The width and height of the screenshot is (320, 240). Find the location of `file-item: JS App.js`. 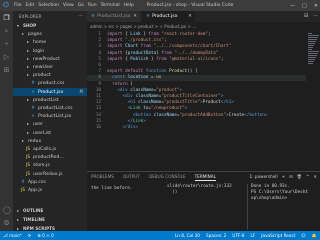

file-item: JS App.js is located at coordinates (50, 190).